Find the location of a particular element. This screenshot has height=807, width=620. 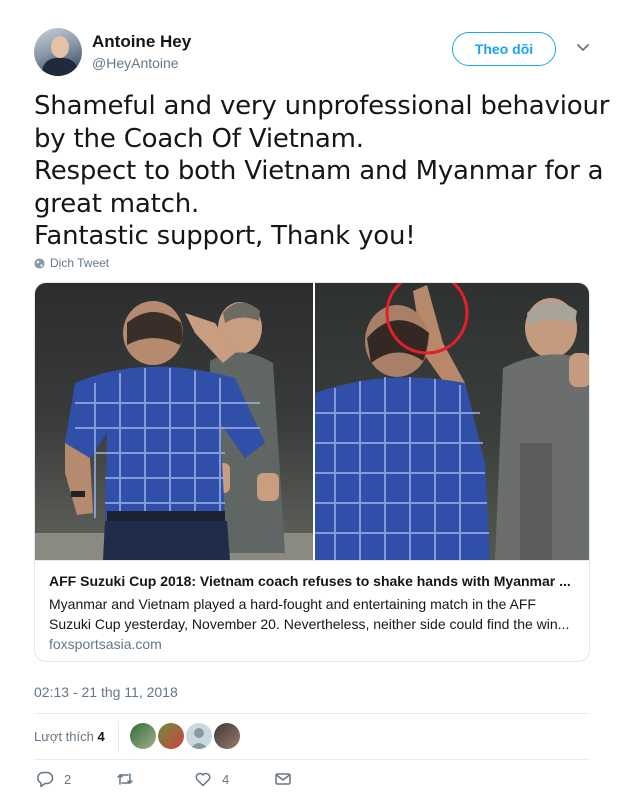

reply-count: 2 is located at coordinates (68, 779).